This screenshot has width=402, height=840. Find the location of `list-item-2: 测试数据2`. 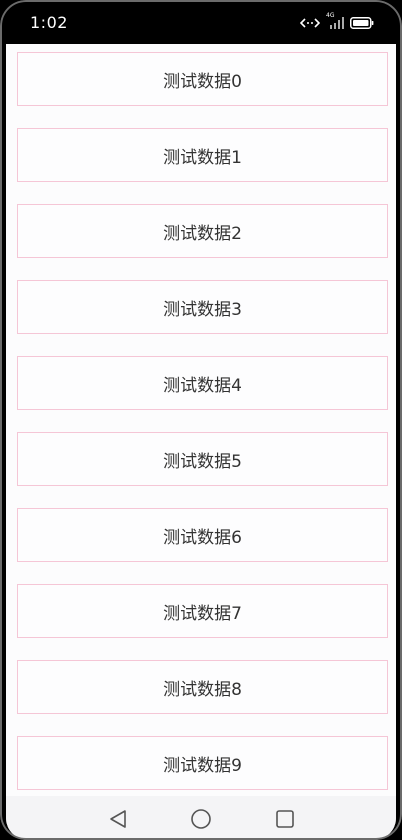

list-item-2: 测试数据2 is located at coordinates (202, 231).